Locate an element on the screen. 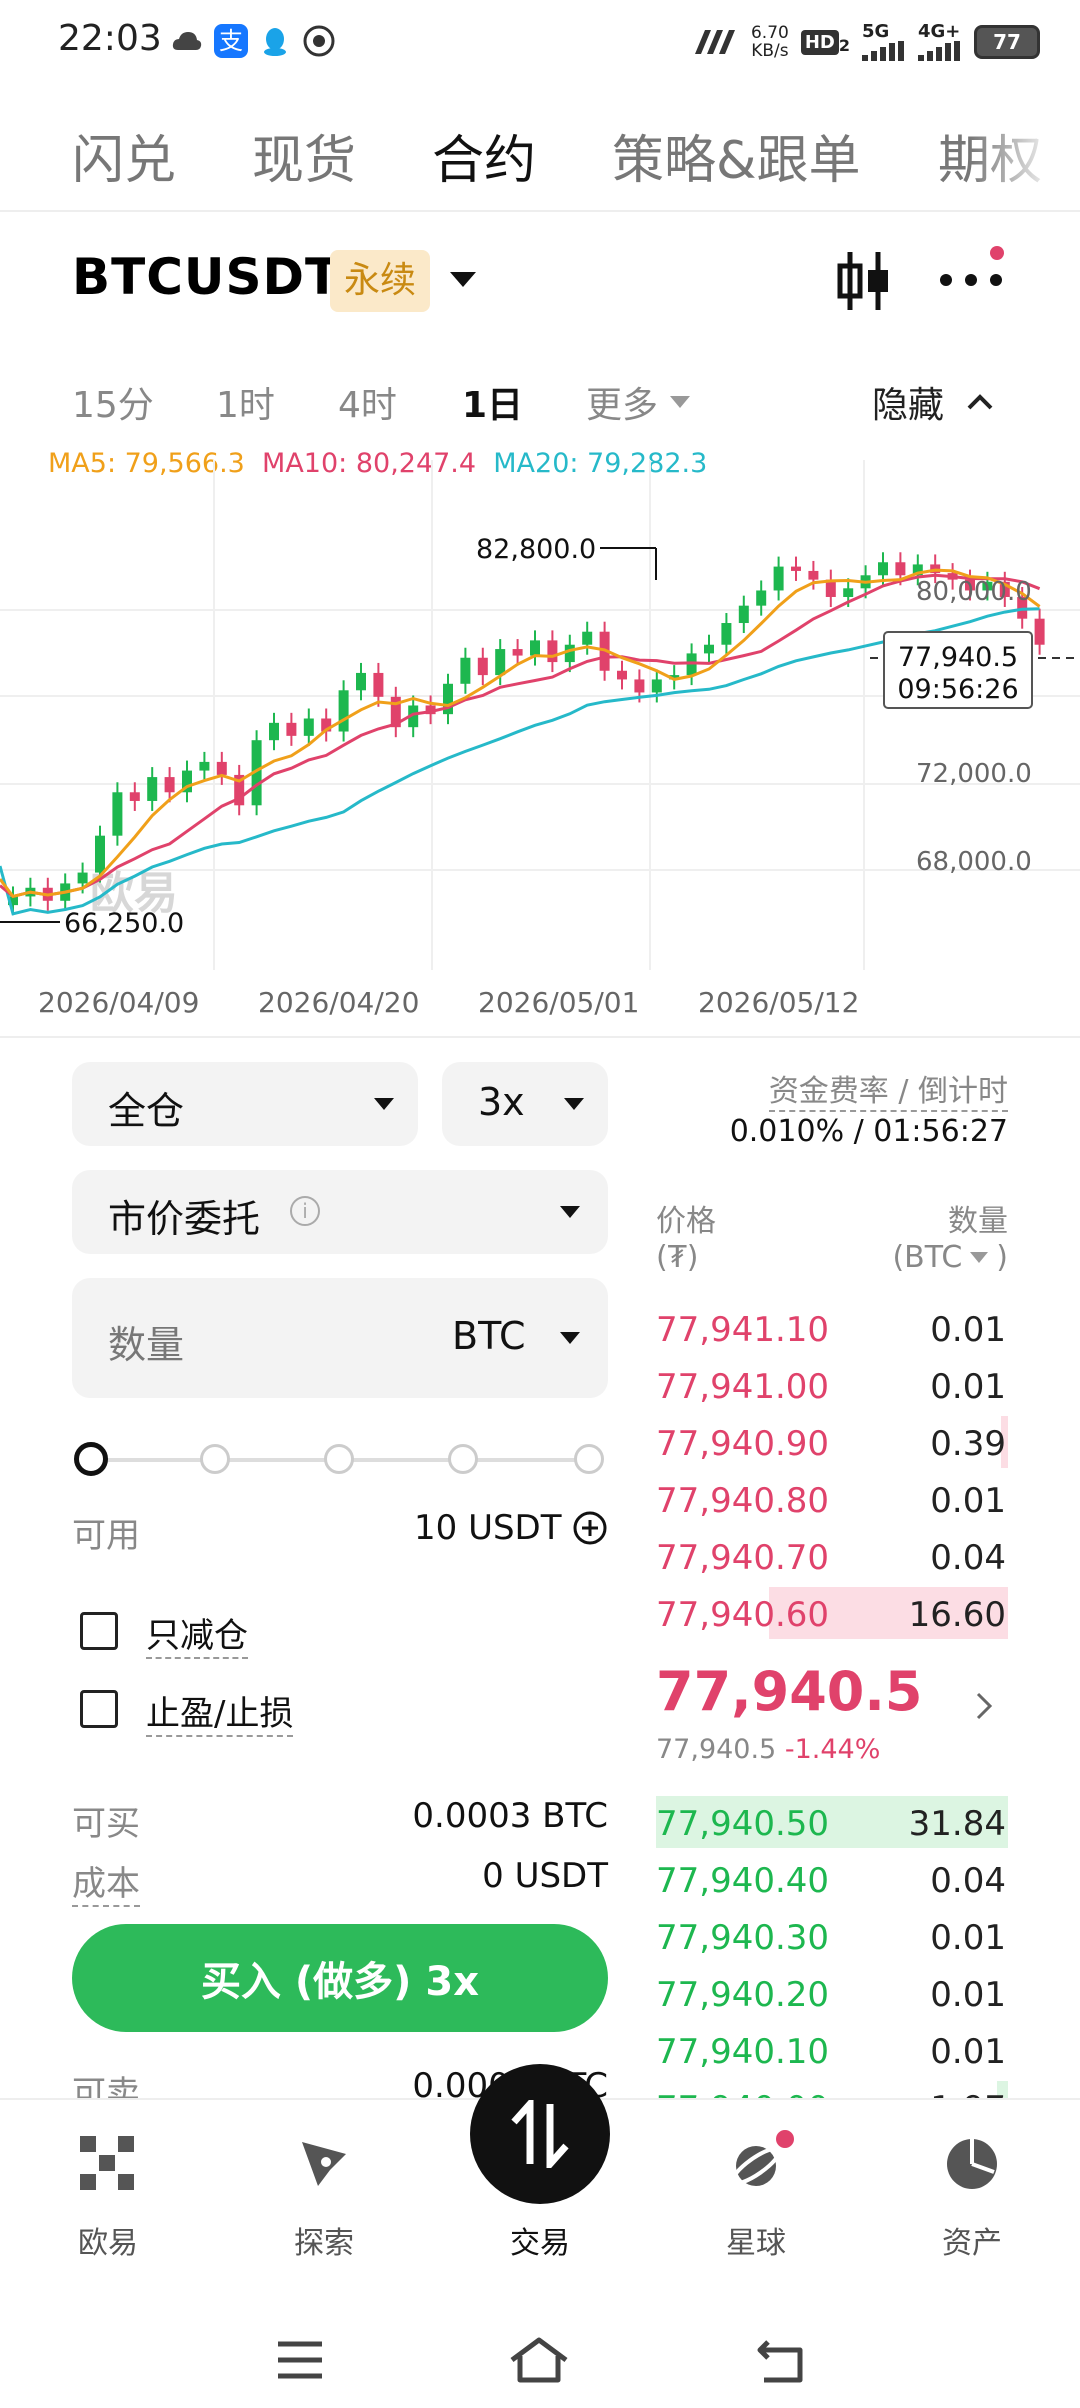 The width and height of the screenshot is (1080, 2408). tpsl-checkbox is located at coordinates (99, 1709).